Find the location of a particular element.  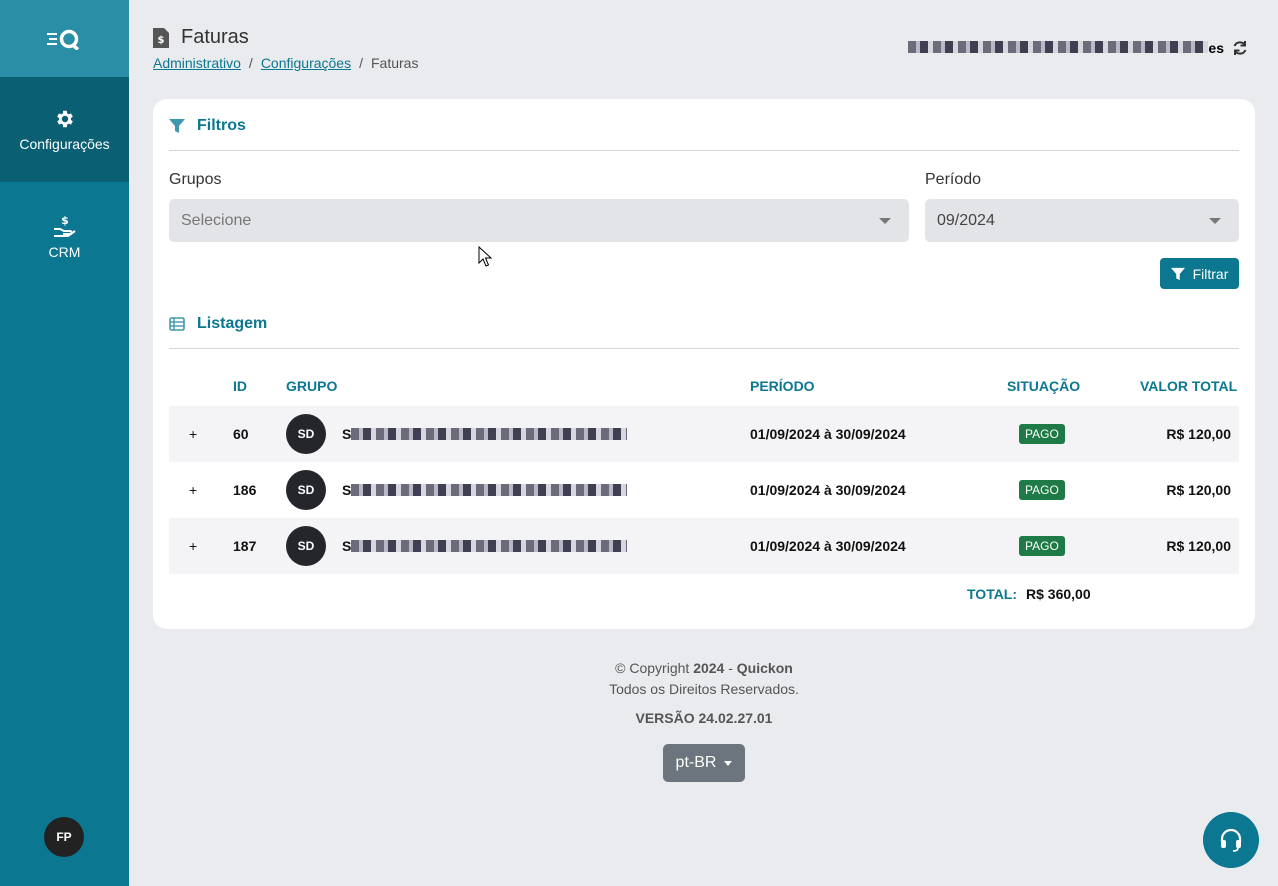

sidebar-item-label: CRM is located at coordinates (64, 252).